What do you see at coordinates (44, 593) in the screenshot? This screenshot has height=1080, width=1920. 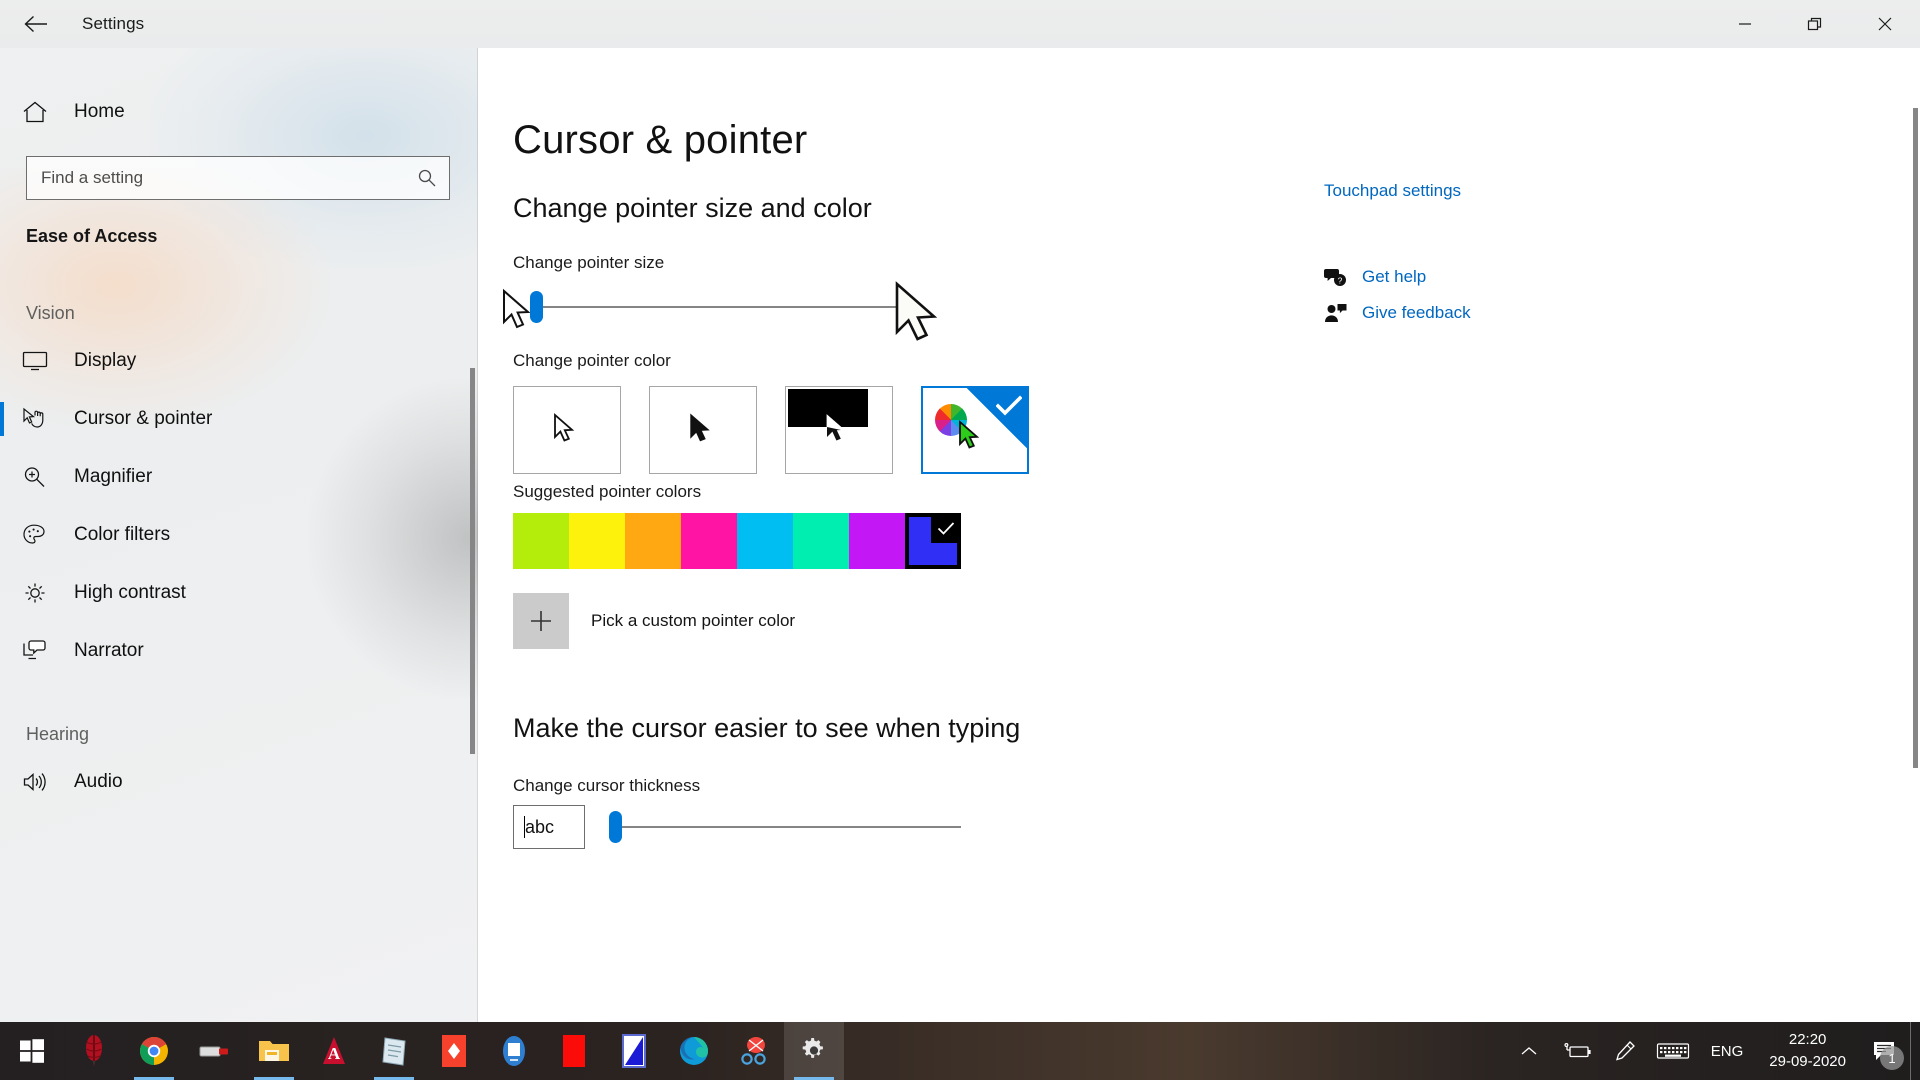 I see `sun-icon` at bounding box center [44, 593].